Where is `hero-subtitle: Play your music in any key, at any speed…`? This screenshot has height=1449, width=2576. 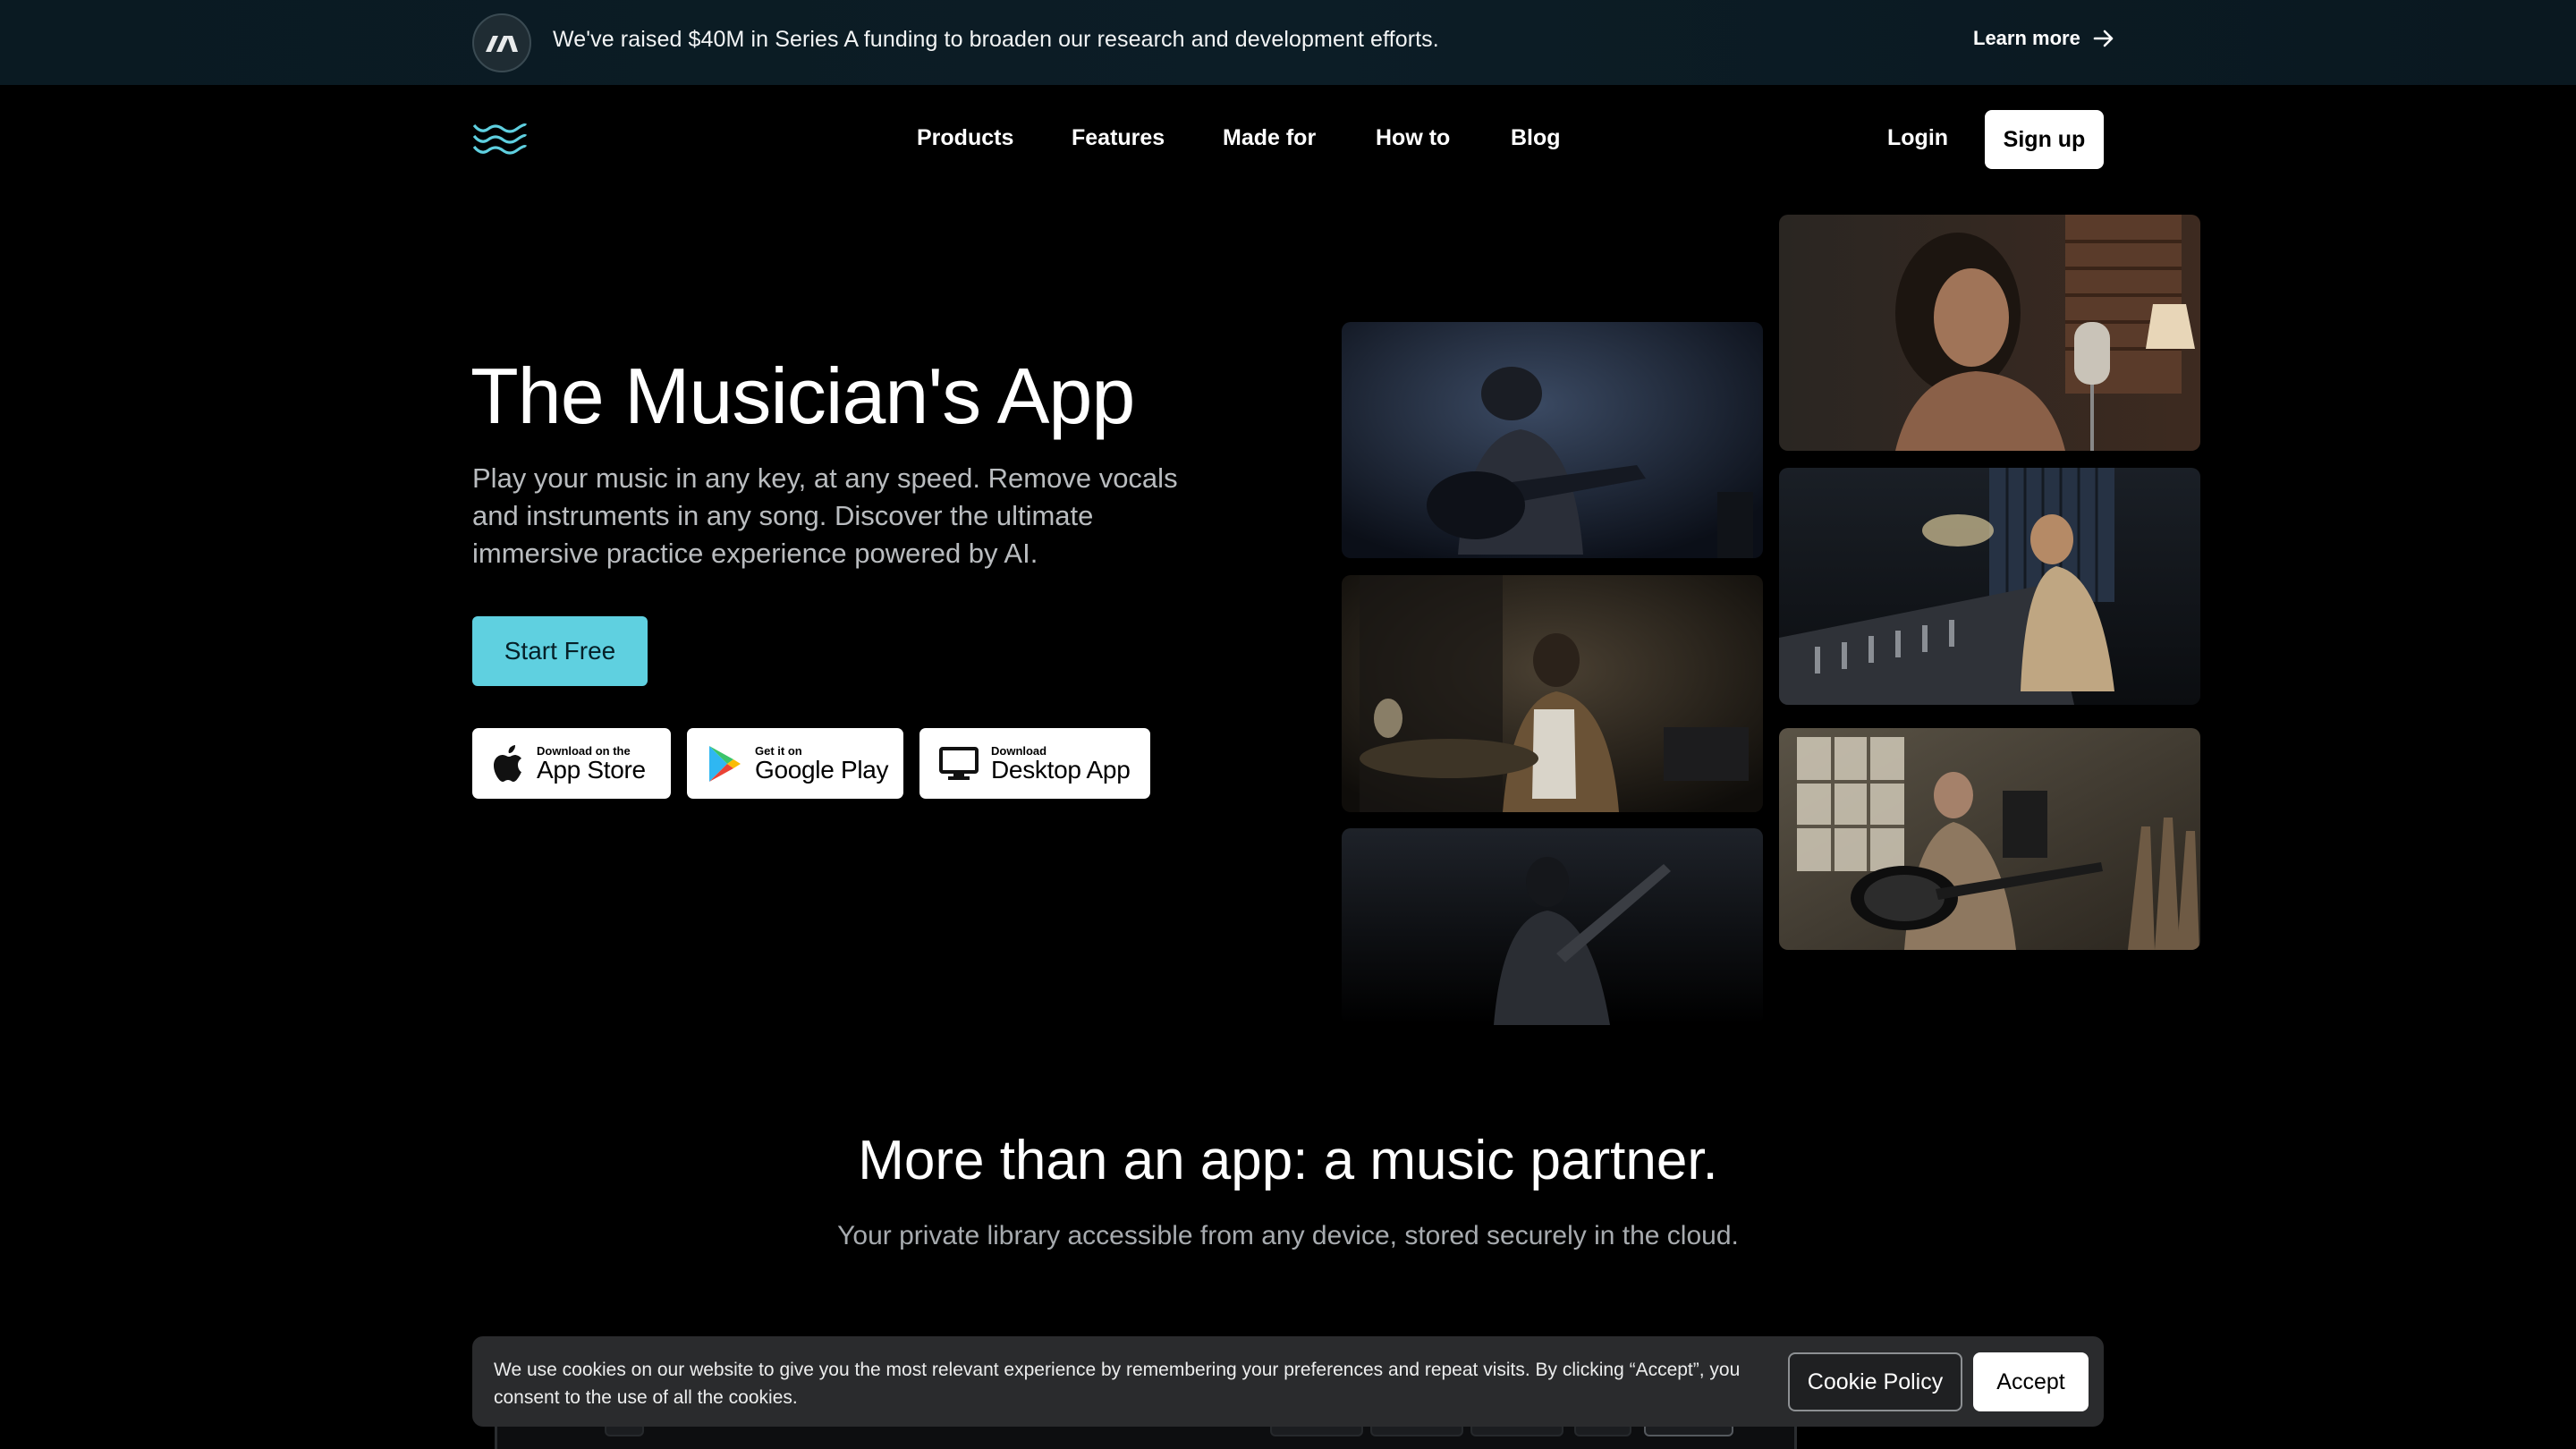
hero-subtitle: Play your music in any key, at any speed… is located at coordinates (825, 515).